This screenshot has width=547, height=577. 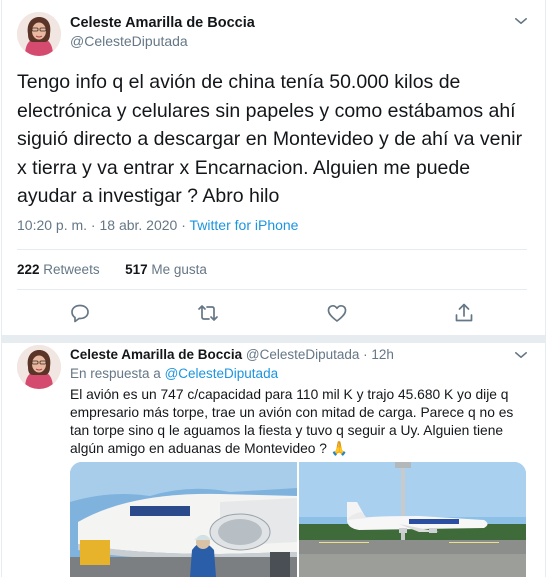 I want to click on in-reply-to: En respuesta a @CelesteDiputada, so click(x=174, y=373).